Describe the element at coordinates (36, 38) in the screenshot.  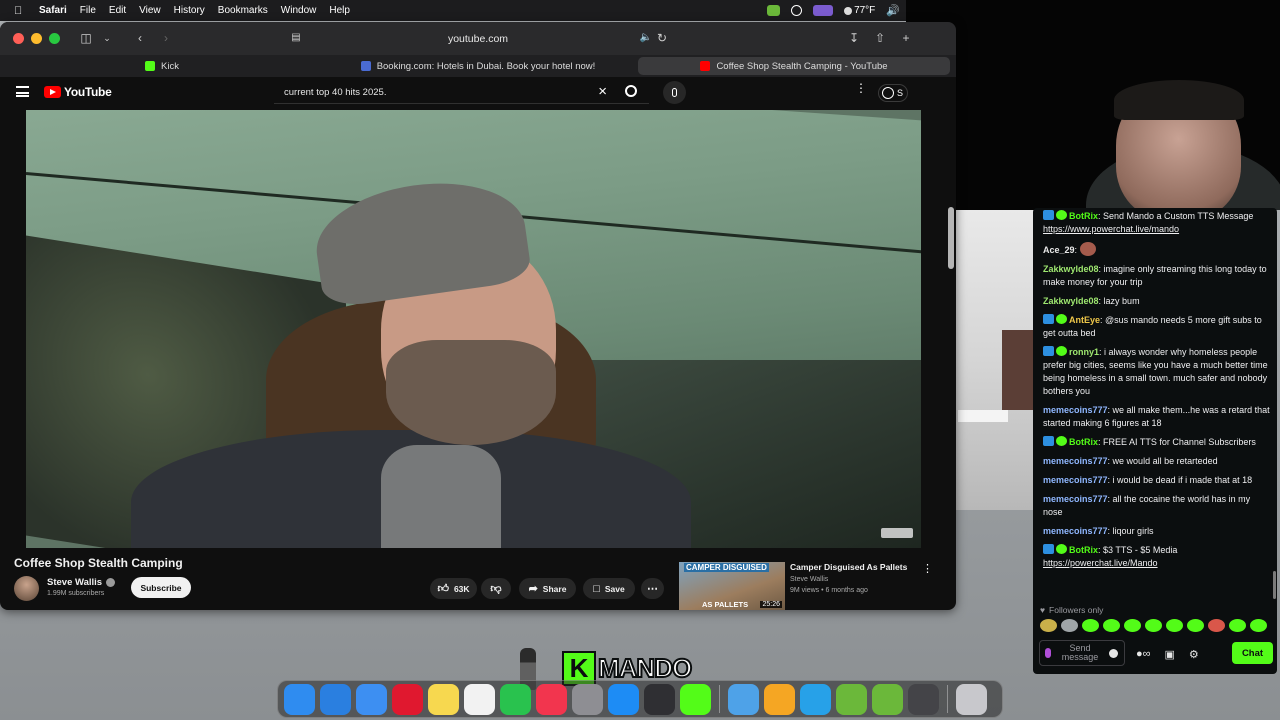
I see `minimize-window-button` at that location.